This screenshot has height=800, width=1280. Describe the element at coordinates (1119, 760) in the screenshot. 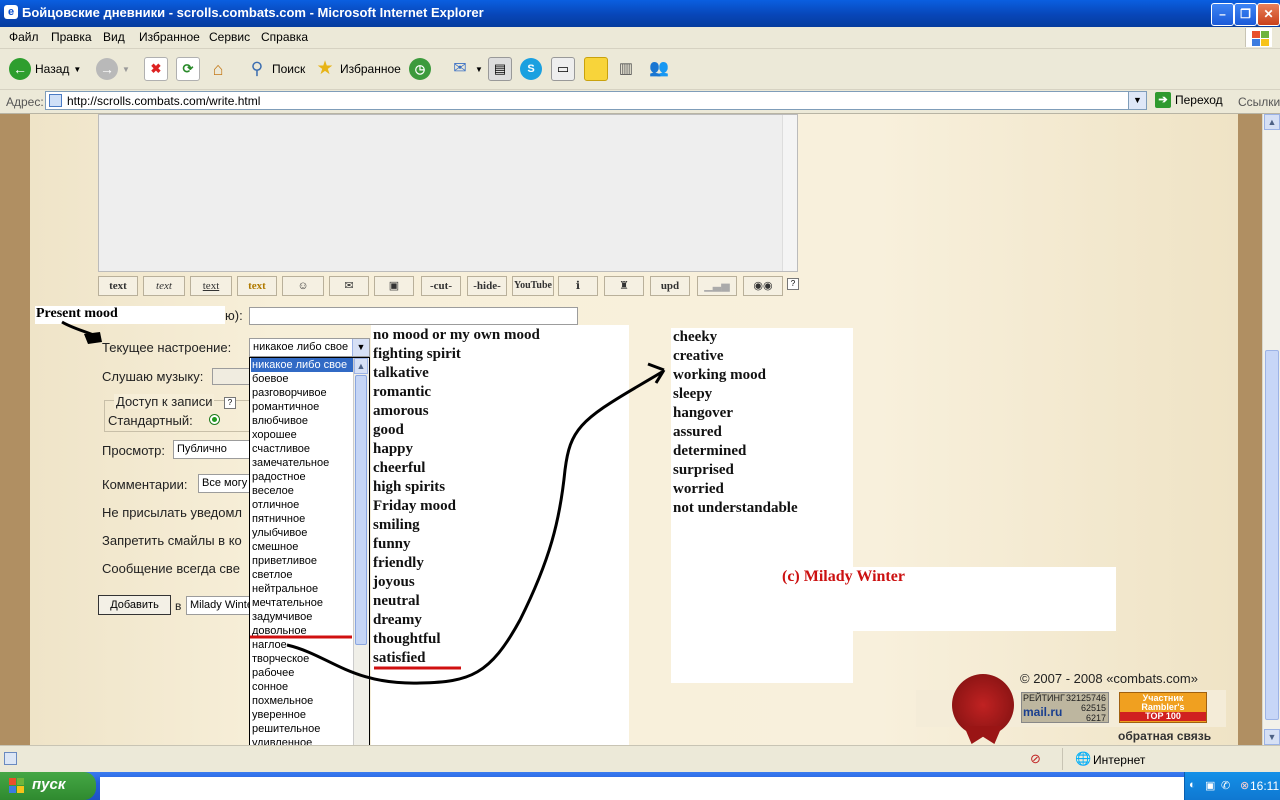

I see `zone-label: Интернет` at that location.